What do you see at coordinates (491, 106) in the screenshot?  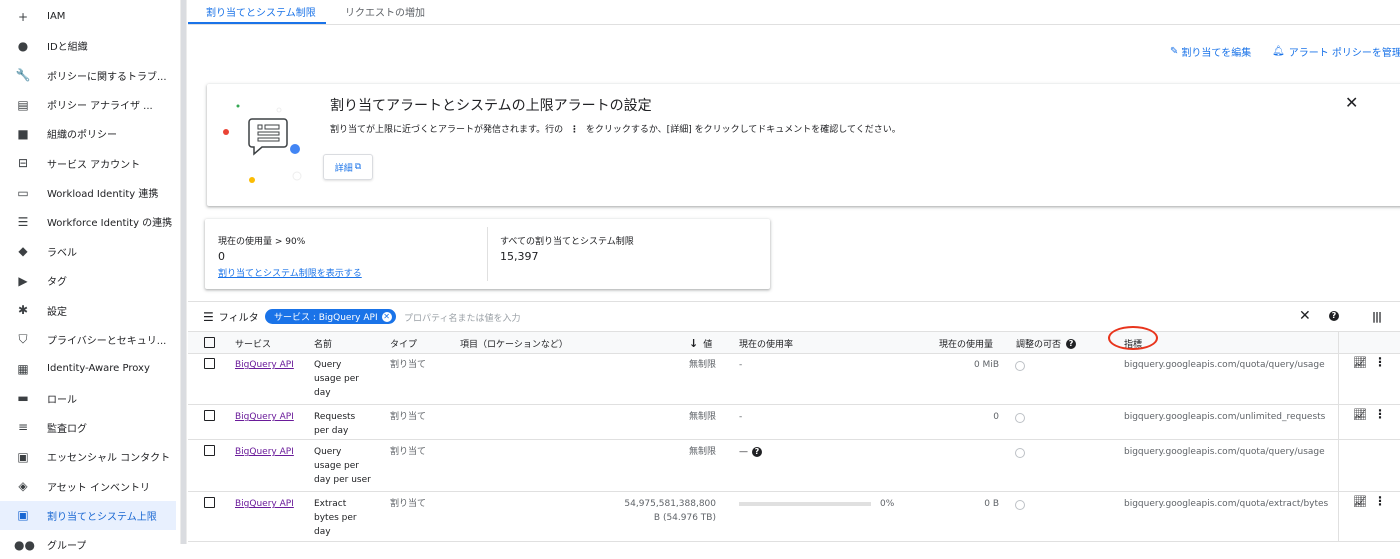 I see `banner-title: 割り当てアラートとシステムの上限アラートの設定` at bounding box center [491, 106].